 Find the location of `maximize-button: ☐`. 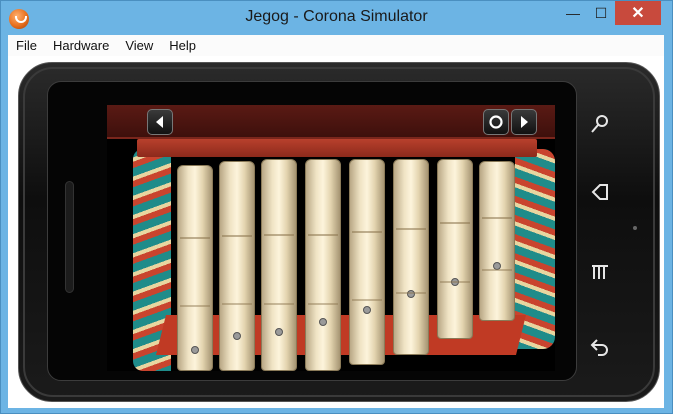

maximize-button: ☐ is located at coordinates (601, 13).